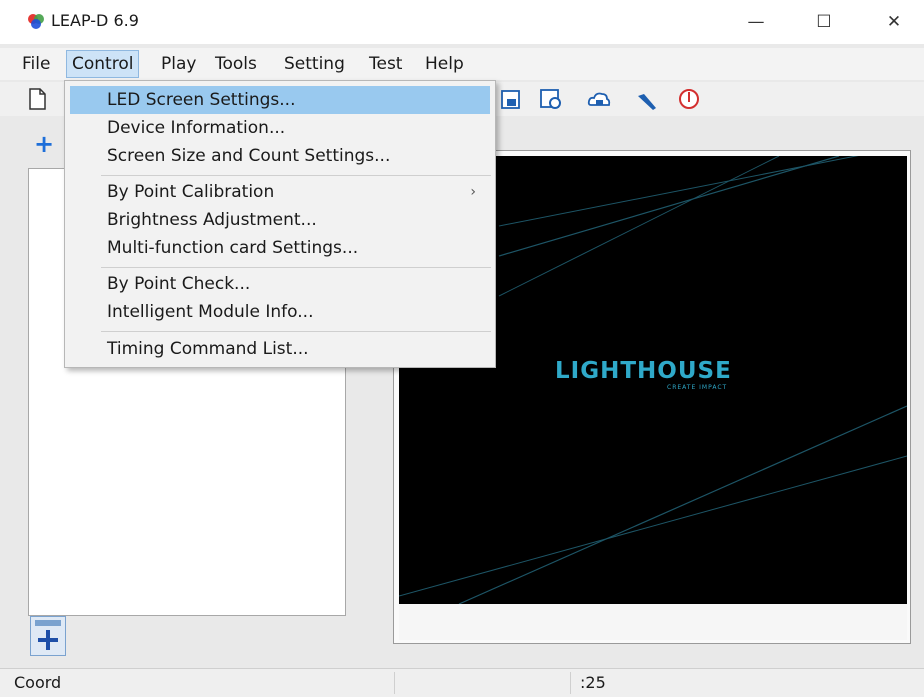  I want to click on menu-test: Test, so click(385, 64).